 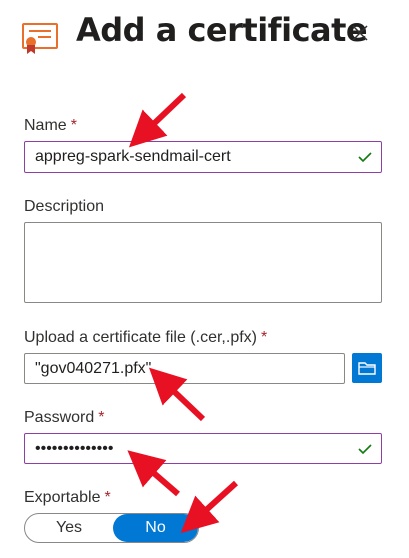 What do you see at coordinates (222, 30) in the screenshot?
I see `page-title: Add a certificate` at bounding box center [222, 30].